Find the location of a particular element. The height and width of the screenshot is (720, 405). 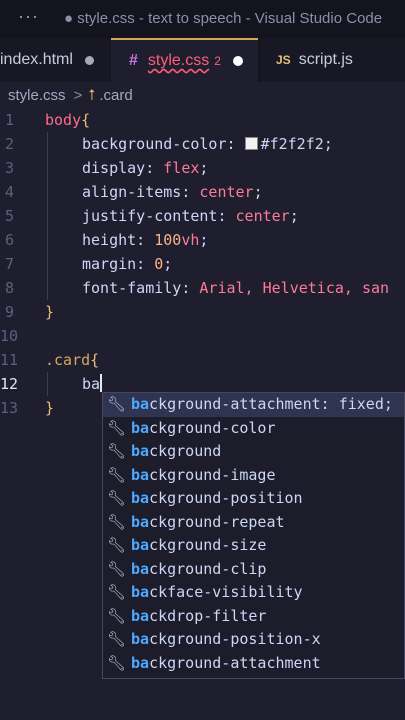

code-line: 6 height: 100vh; is located at coordinates (202, 240).